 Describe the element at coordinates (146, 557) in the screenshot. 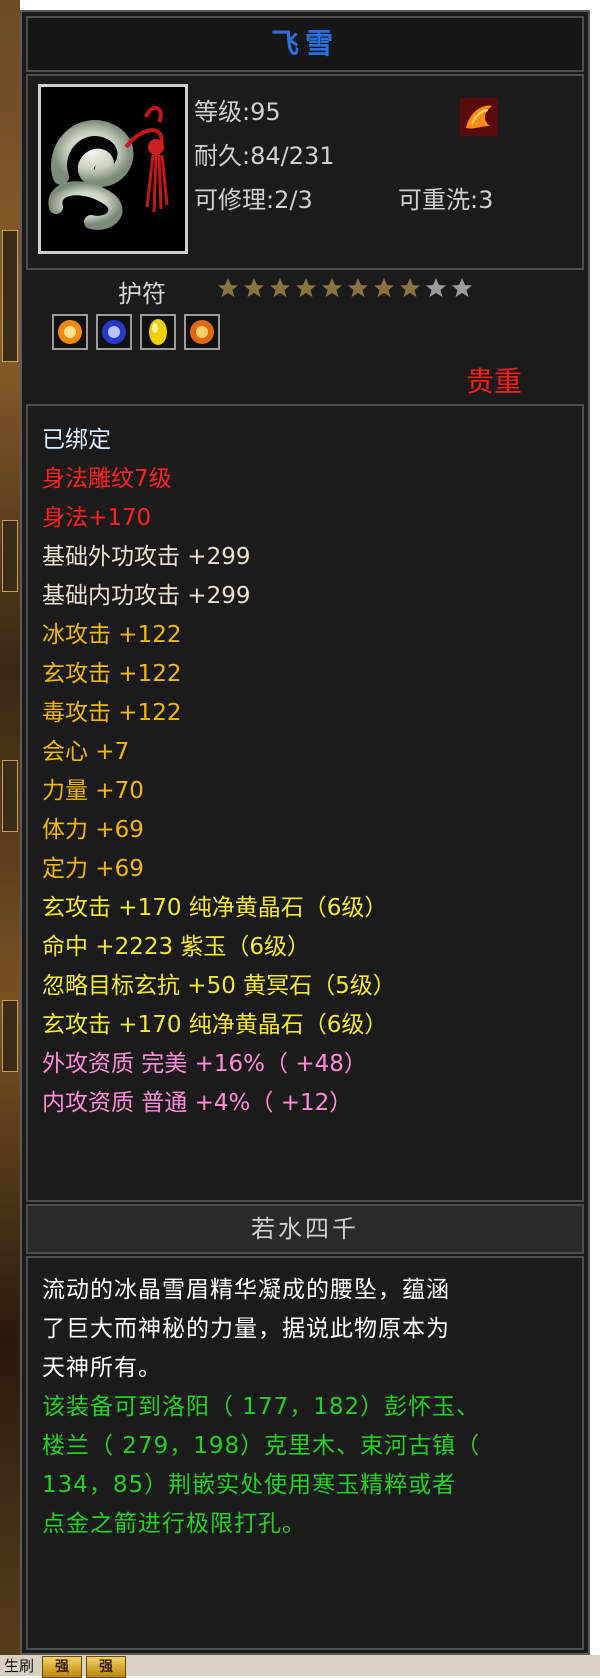

I see `attribute-line: 基础外功攻击 +299` at that location.